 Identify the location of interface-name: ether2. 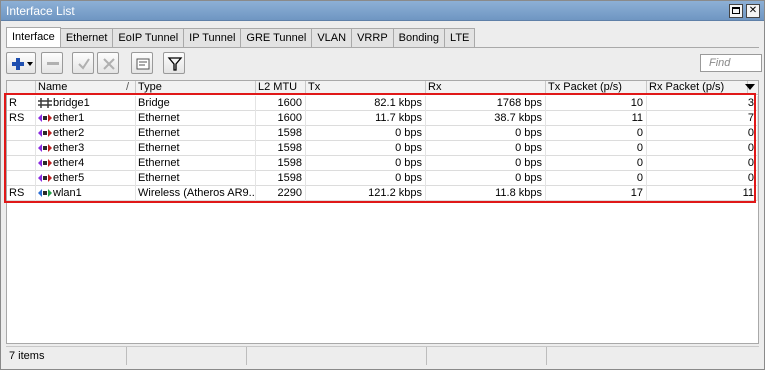
(69, 133).